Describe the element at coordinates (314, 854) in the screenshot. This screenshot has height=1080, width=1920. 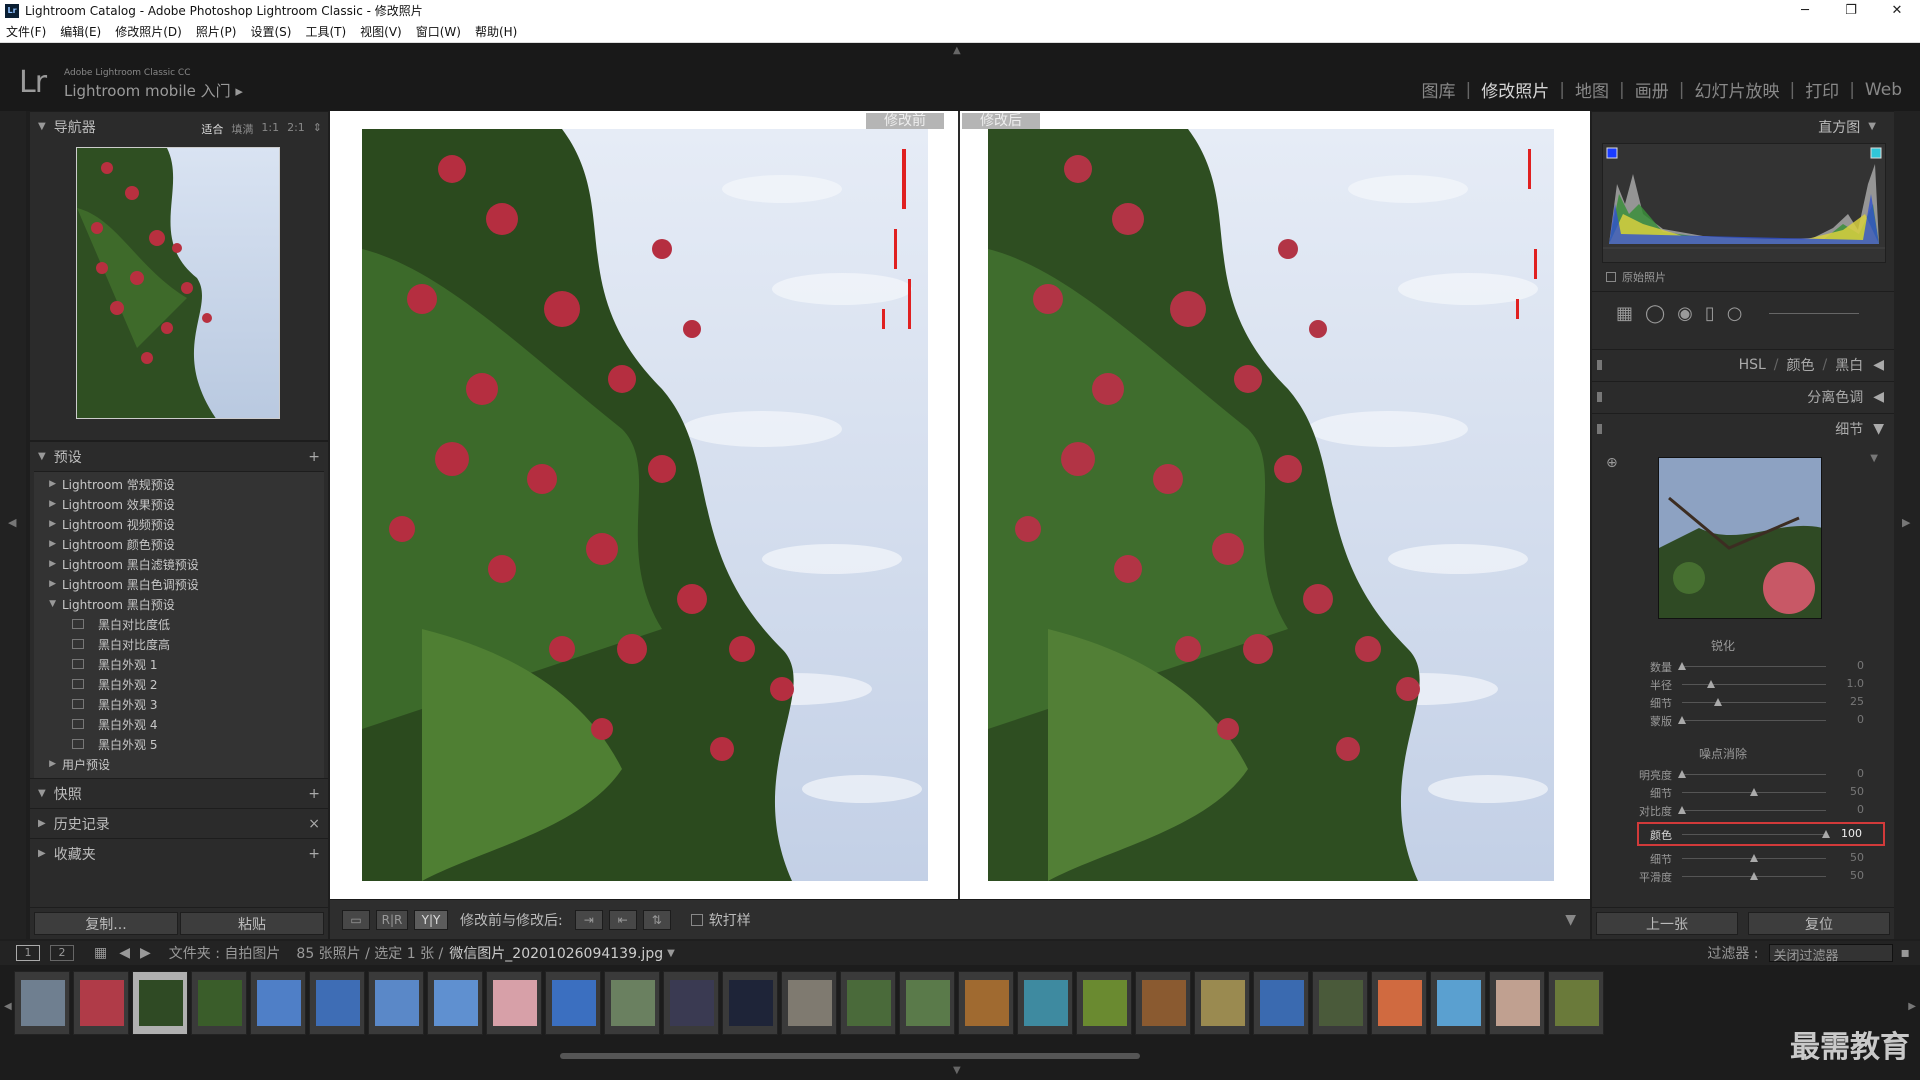
I see `add-collection-icon: +` at that location.